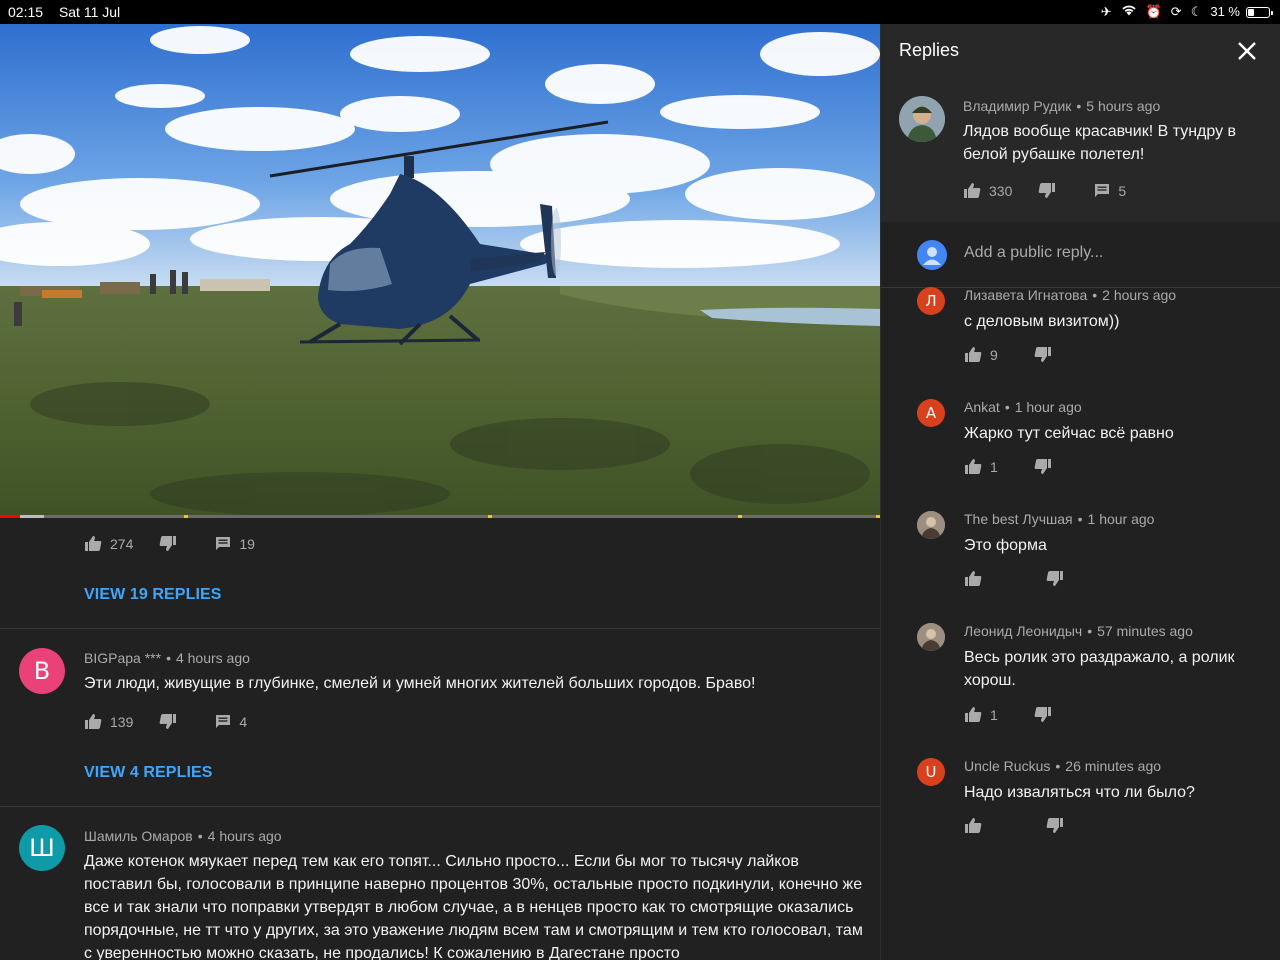 This screenshot has height=960, width=1280. Describe the element at coordinates (148, 773) in the screenshot. I see `view-replies-link: VIEW 4 REPLIES` at that location.